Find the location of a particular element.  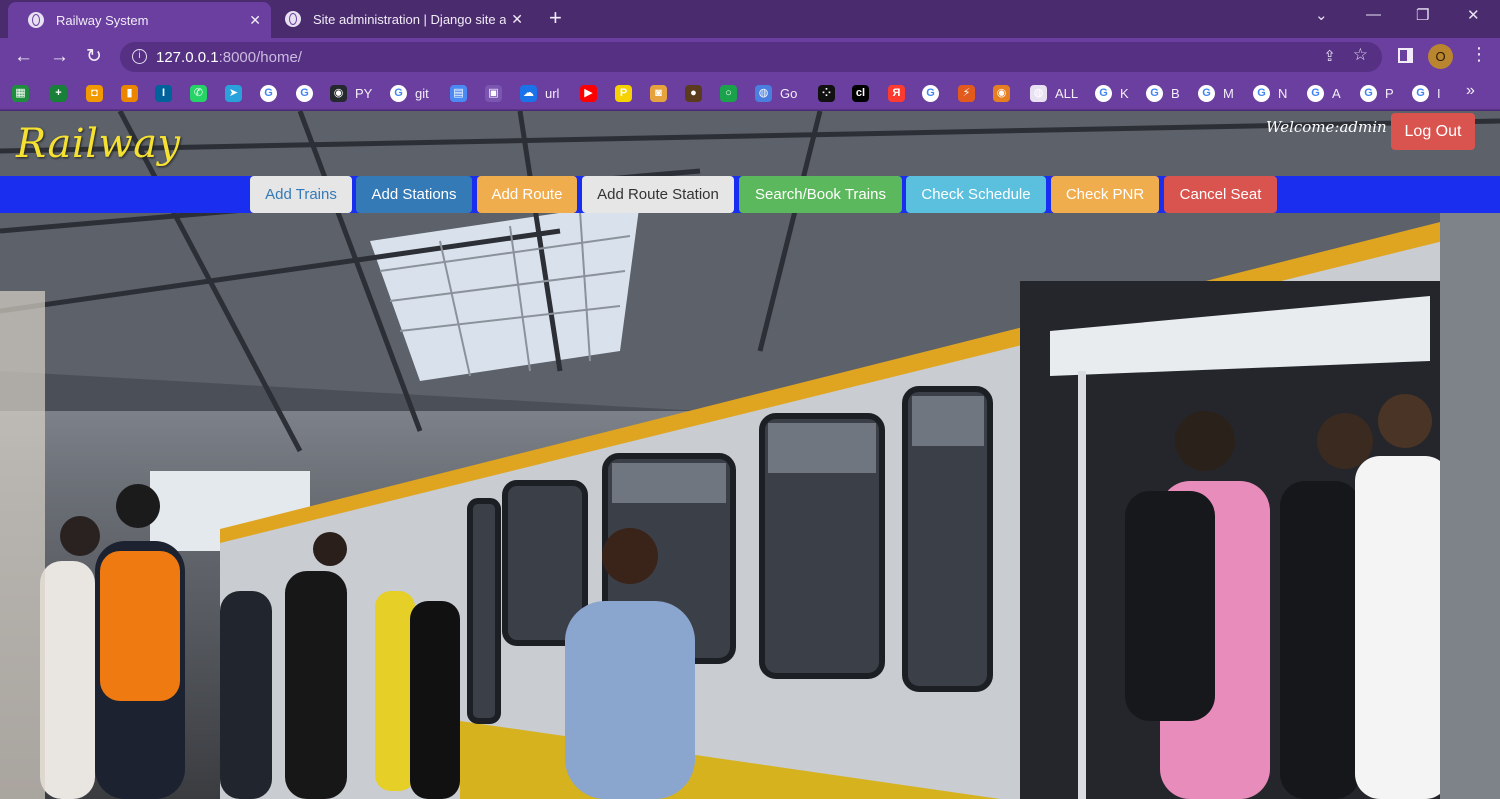

add-route-station-button: Add Route Station is located at coordinates (658, 194).